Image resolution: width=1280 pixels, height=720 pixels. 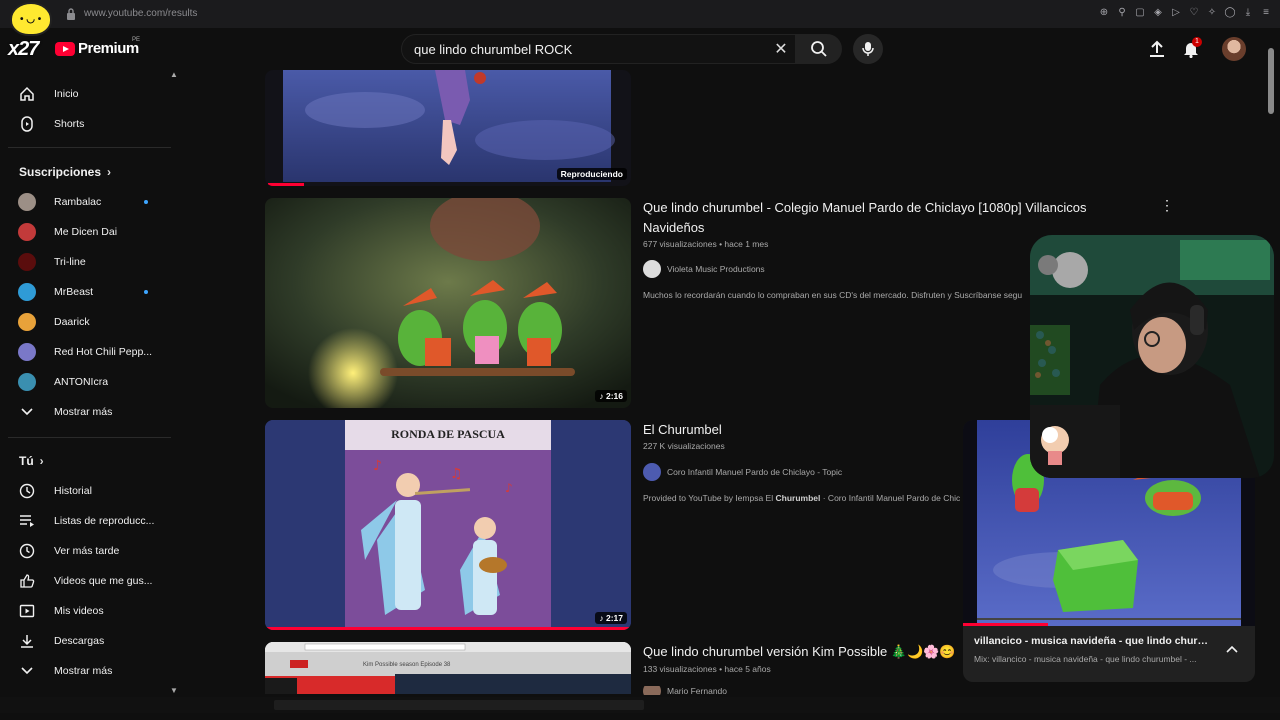 I want to click on lock-icon, so click(x=71, y=14).